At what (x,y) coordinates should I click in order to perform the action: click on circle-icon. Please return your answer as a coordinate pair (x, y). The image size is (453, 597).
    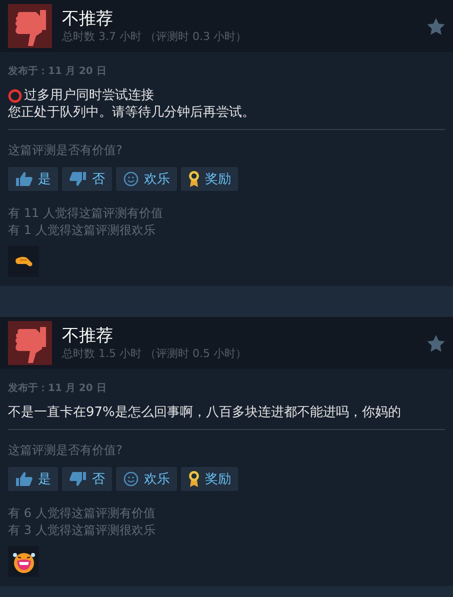
    Looking at the image, I should click on (15, 95).